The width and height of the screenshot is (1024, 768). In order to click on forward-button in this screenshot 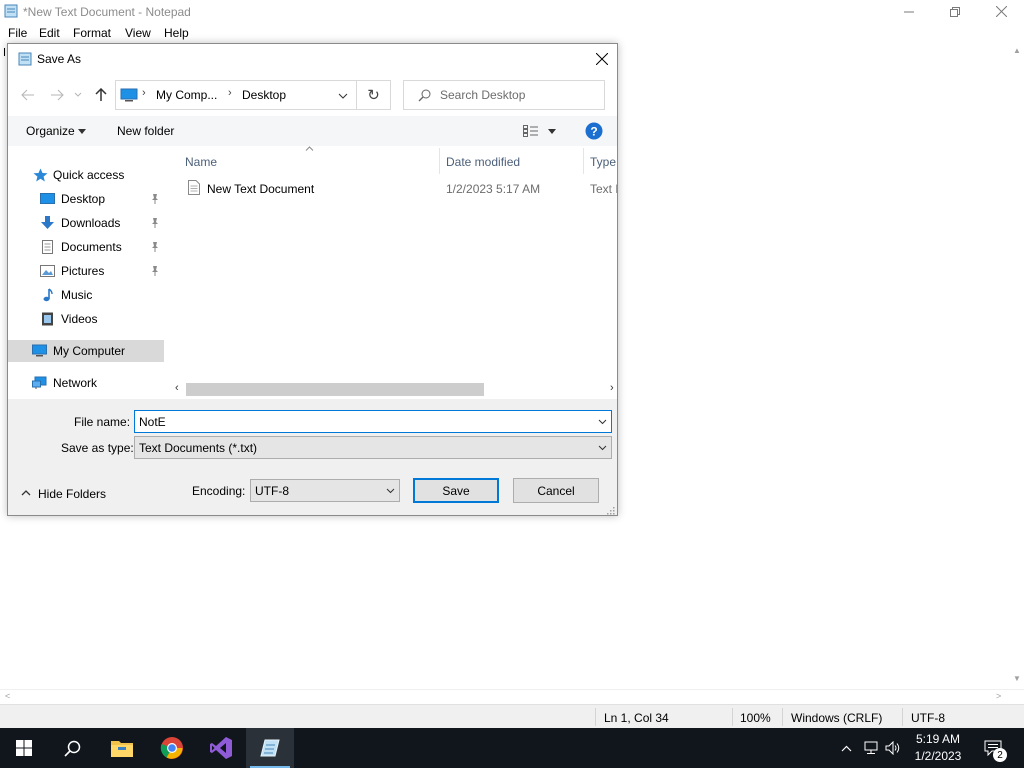, I will do `click(57, 95)`.